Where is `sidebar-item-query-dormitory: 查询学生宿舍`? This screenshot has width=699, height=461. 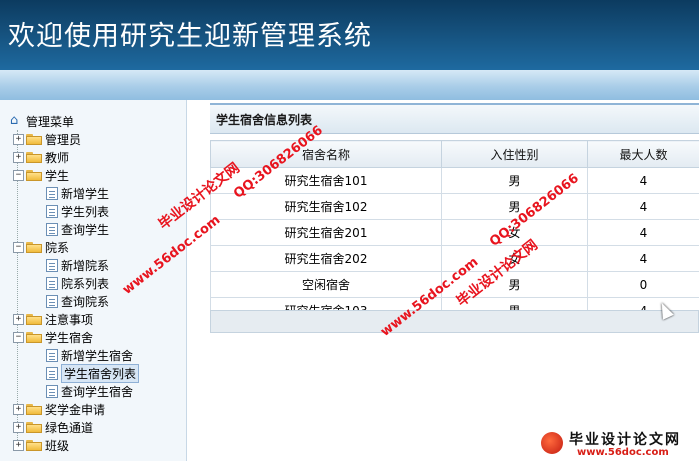
sidebar-item-query-dormitory: 查询学生宿舍 is located at coordinates (89, 391).